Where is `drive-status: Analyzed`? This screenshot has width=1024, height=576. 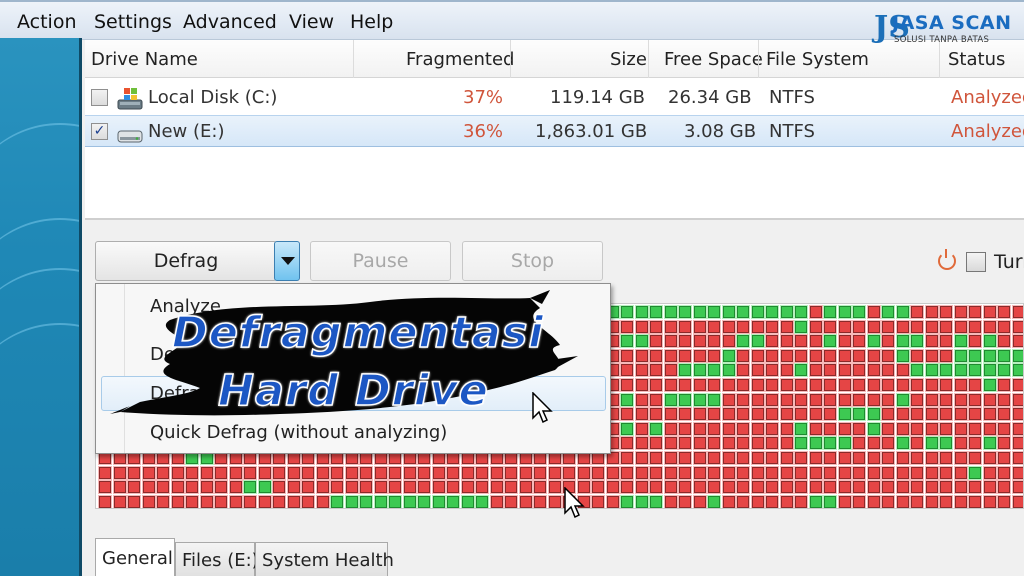 drive-status: Analyzed is located at coordinates (987, 97).